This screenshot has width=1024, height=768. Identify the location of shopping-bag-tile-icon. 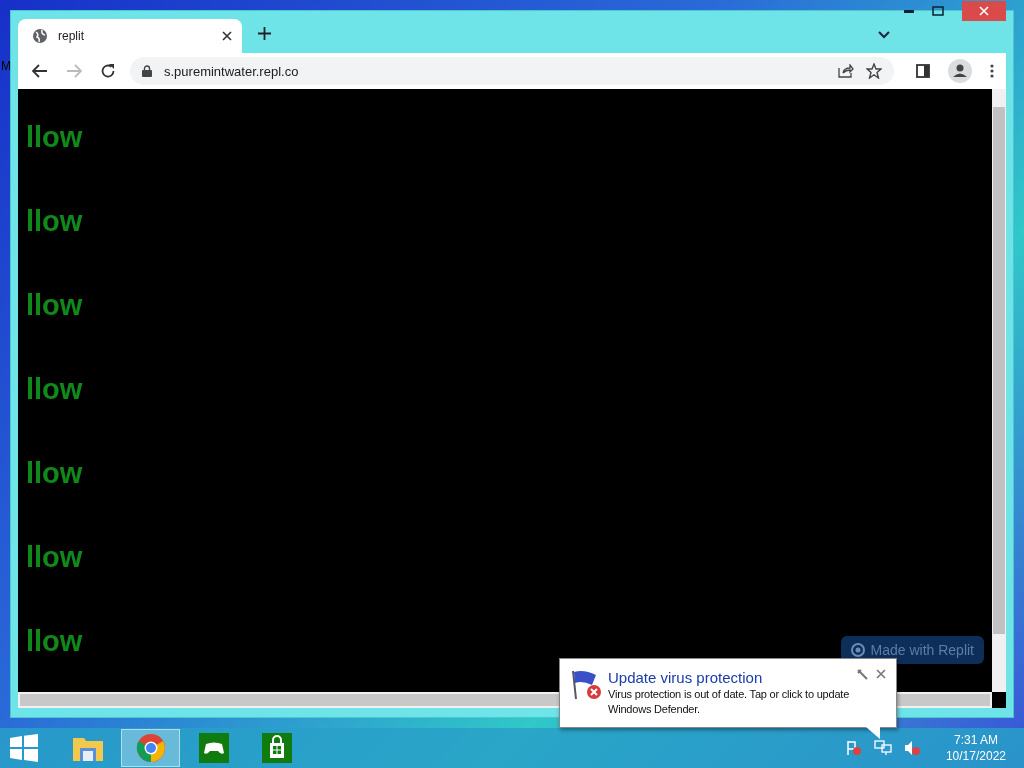
(276, 748).